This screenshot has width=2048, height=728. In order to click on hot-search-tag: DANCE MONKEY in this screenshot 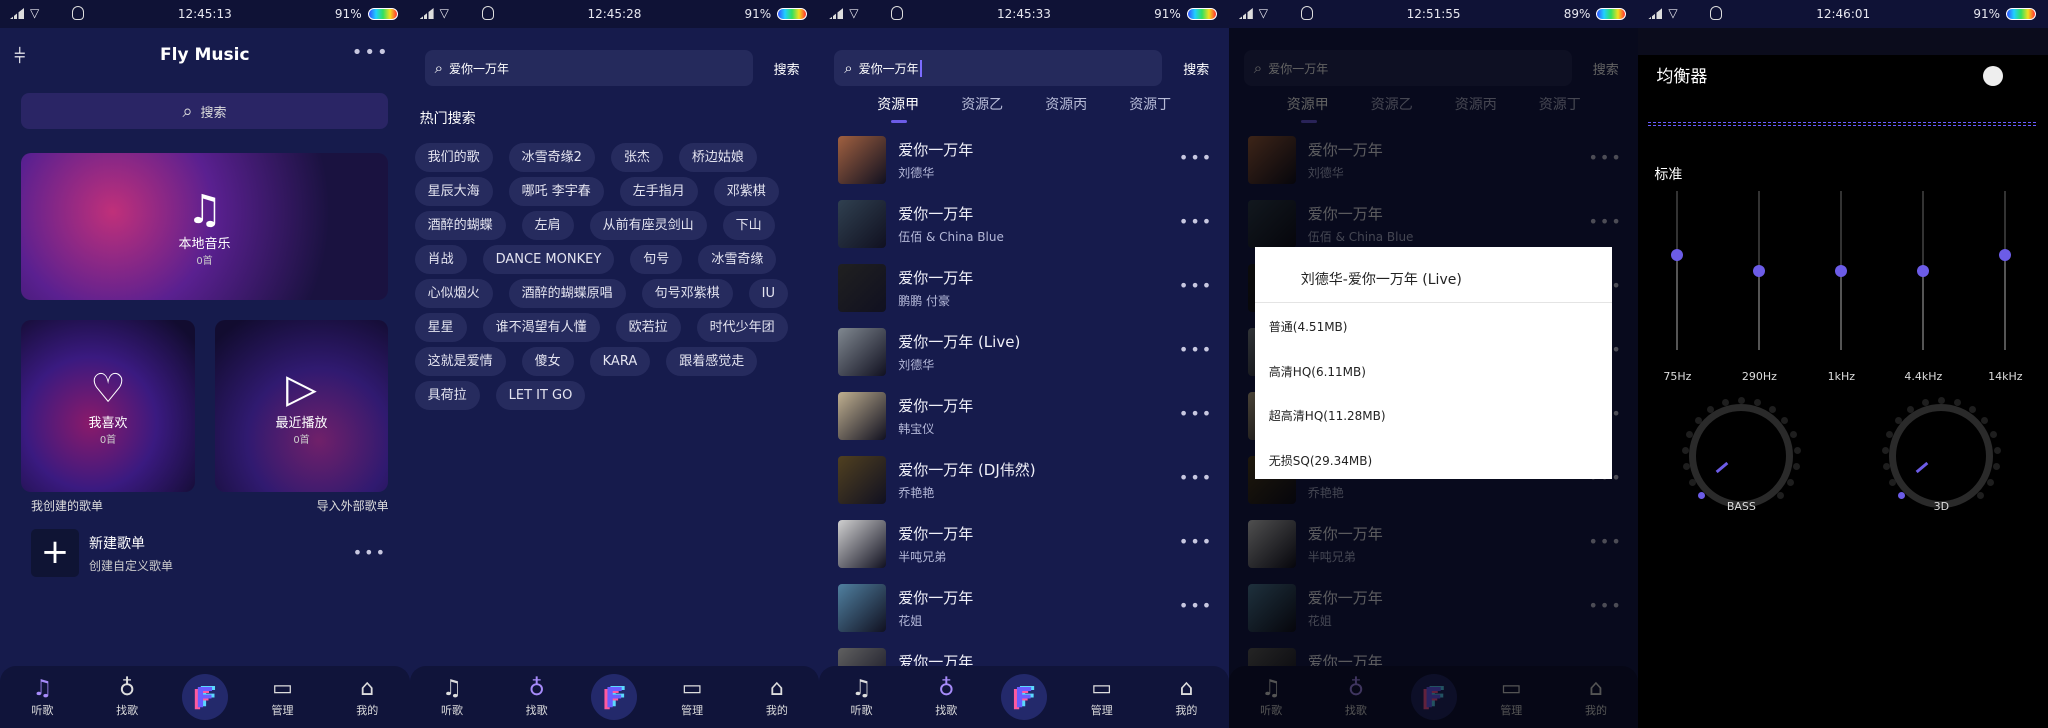, I will do `click(548, 259)`.